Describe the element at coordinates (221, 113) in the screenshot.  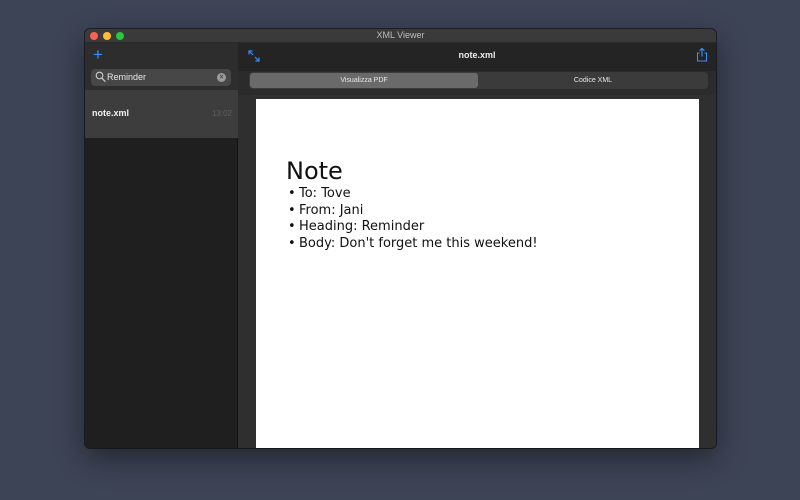
I see `list-item-time: 13:02` at that location.